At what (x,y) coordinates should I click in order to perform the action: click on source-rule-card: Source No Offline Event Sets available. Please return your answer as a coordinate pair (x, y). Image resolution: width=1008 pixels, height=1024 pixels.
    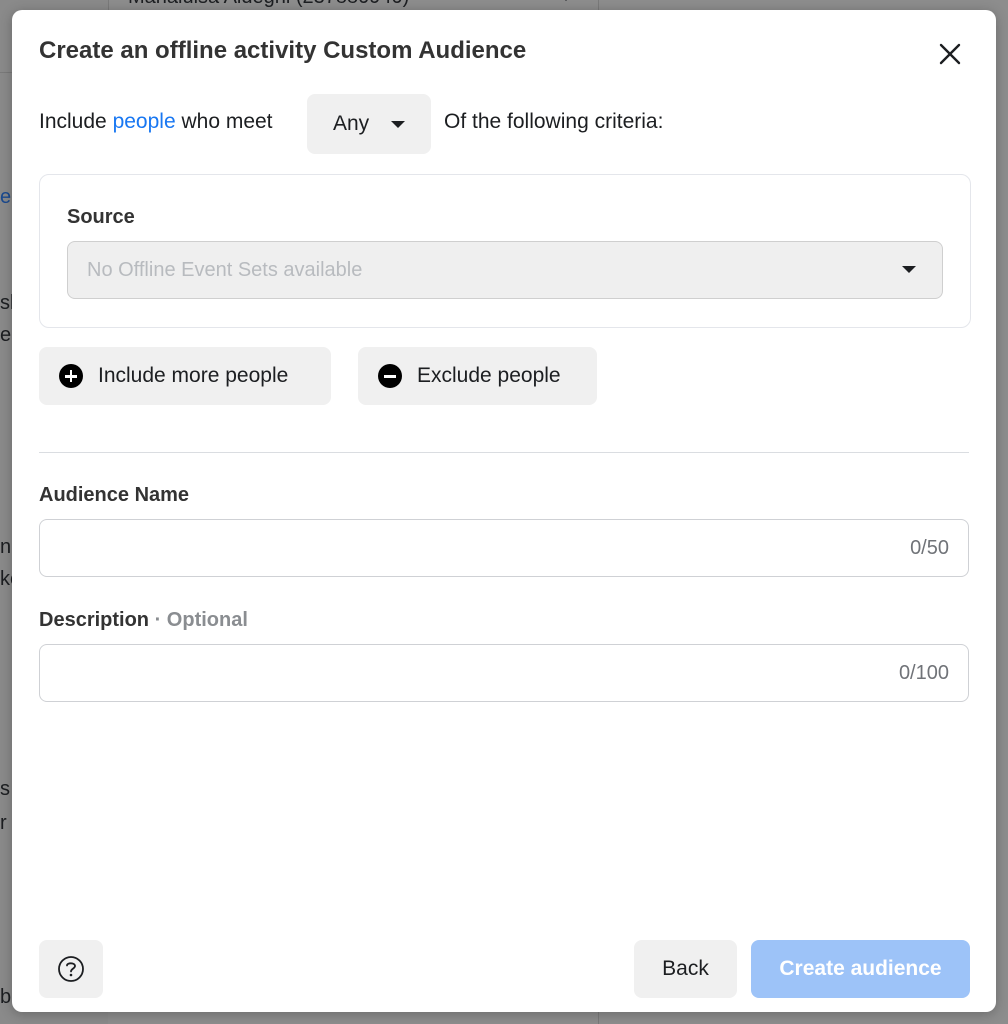
    Looking at the image, I should click on (505, 251).